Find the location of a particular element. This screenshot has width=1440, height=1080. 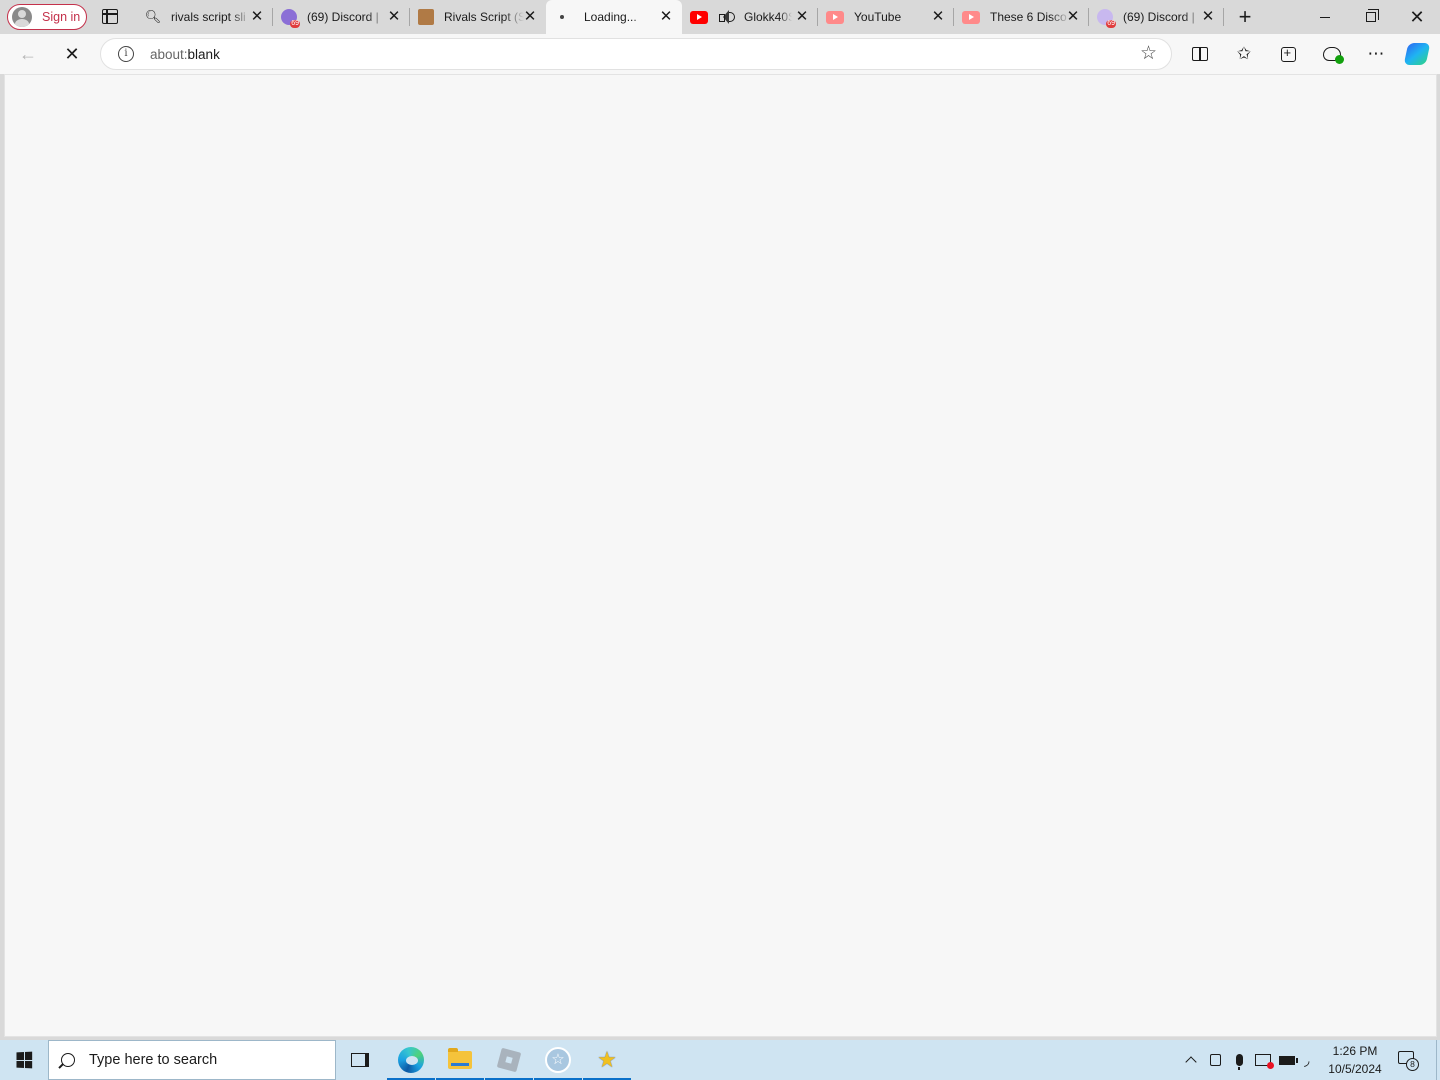

start-button is located at coordinates (24, 1060).